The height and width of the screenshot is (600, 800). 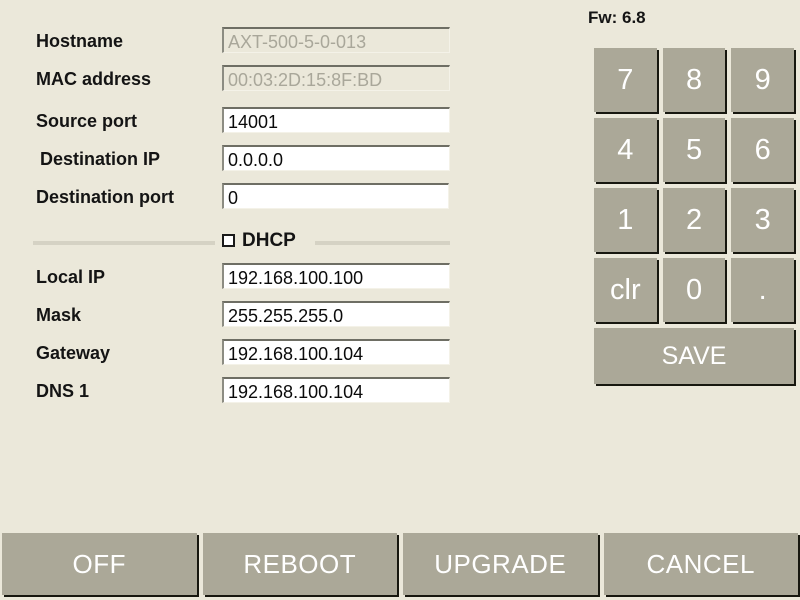 I want to click on cancel-button: CANCEL, so click(x=700, y=564).